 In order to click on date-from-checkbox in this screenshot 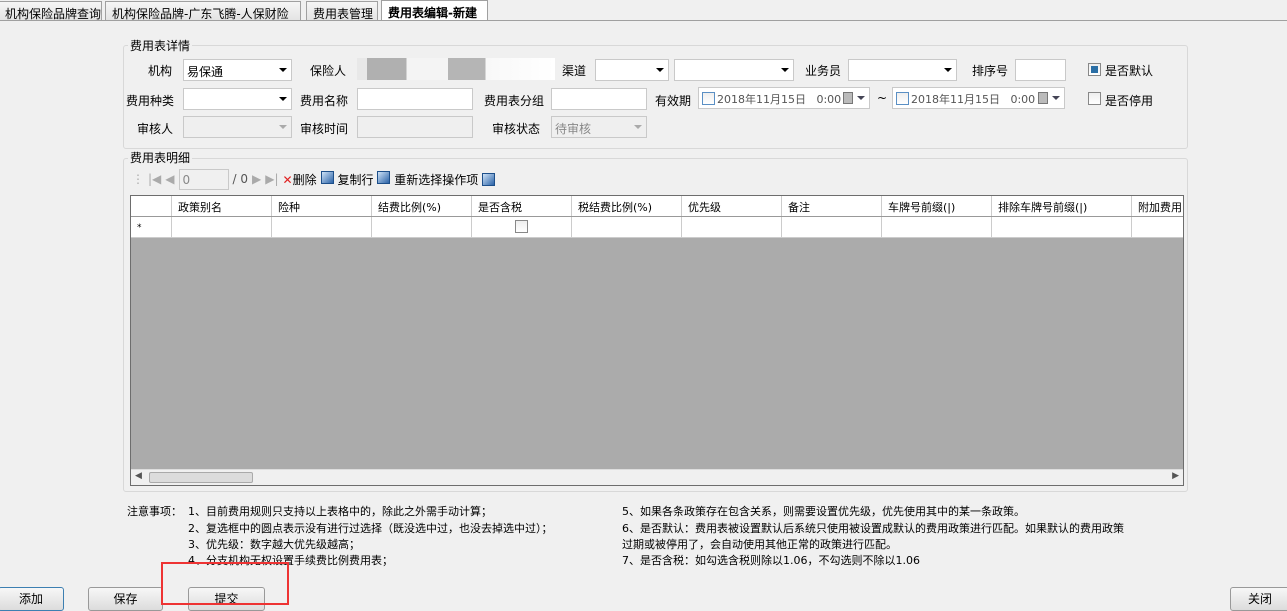, I will do `click(708, 98)`.